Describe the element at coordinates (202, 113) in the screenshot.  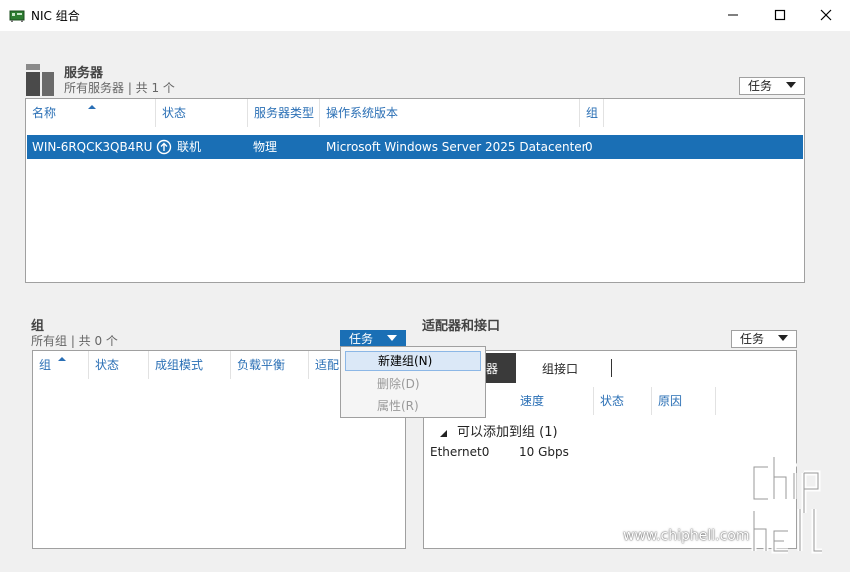
I see `column-header-status: 状态` at that location.